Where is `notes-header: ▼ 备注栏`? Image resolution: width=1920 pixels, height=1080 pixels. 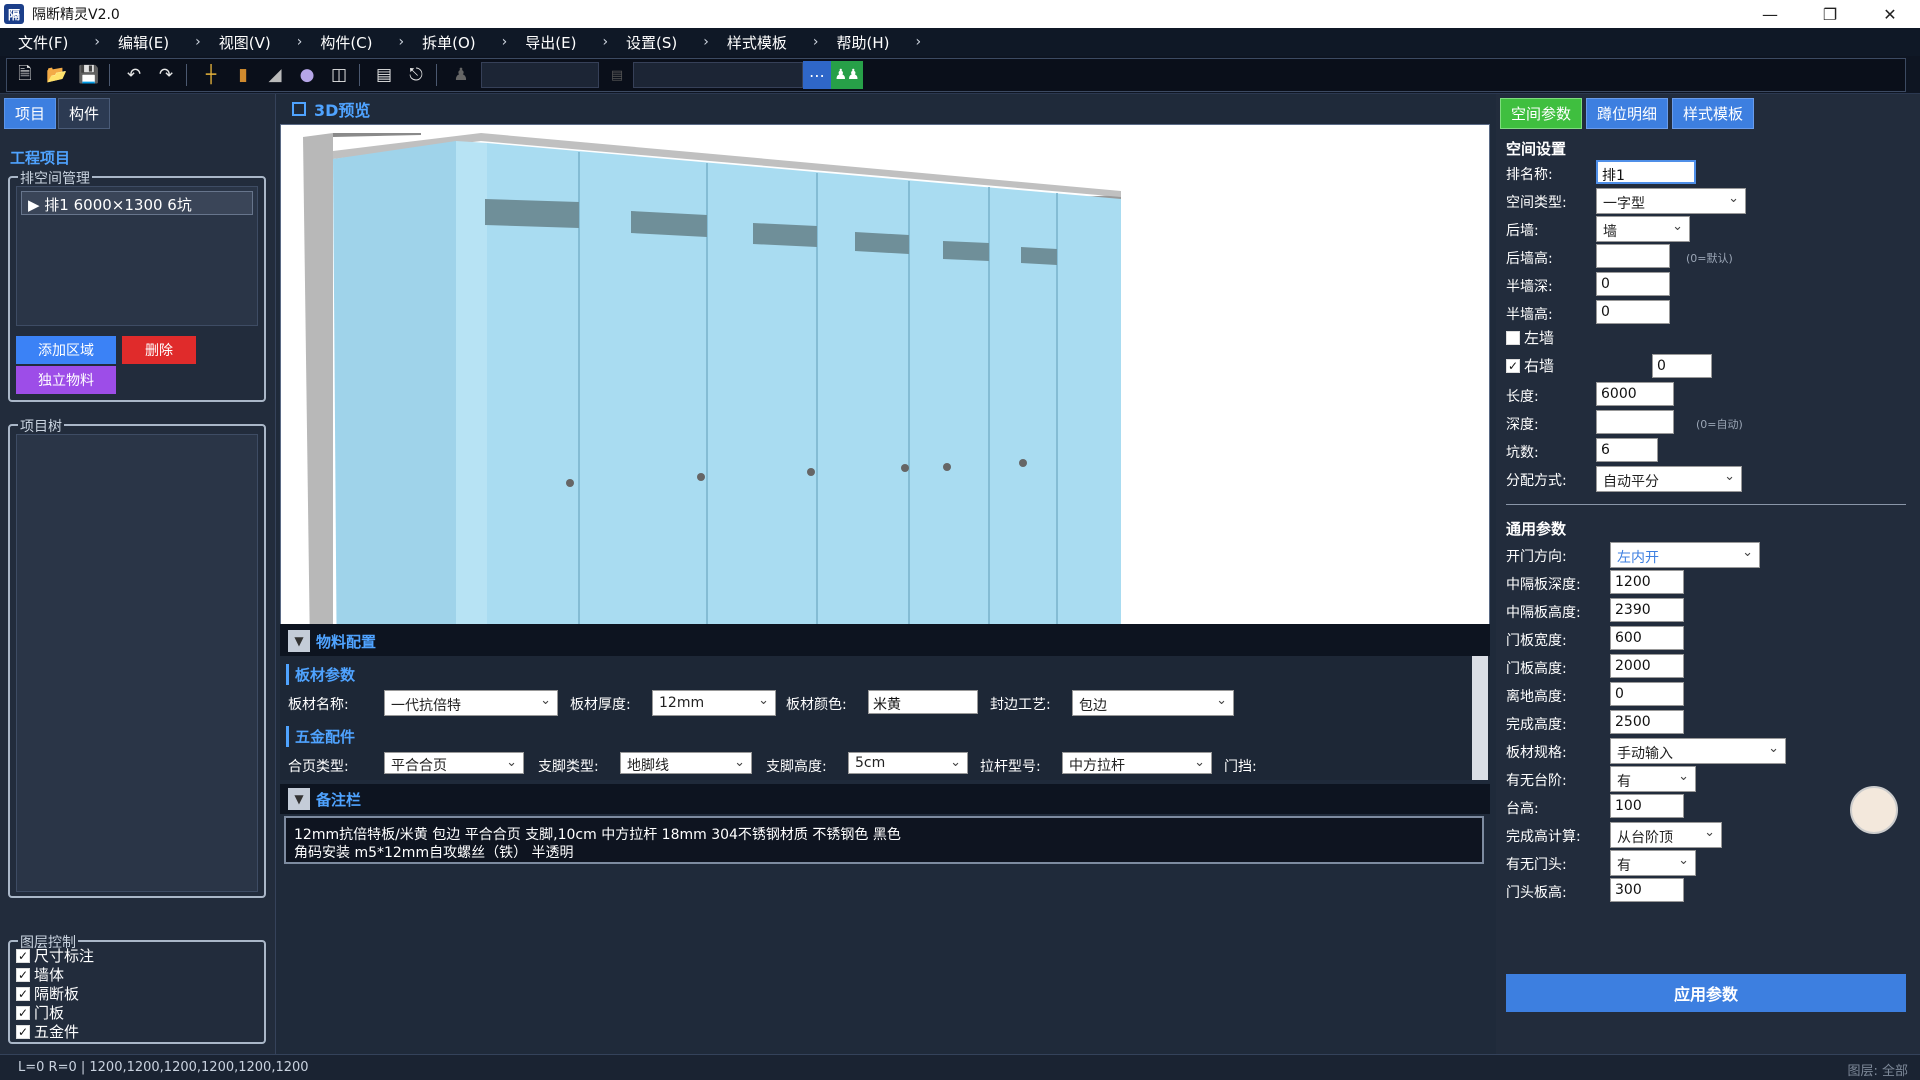 notes-header: ▼ 备注栏 is located at coordinates (885, 799).